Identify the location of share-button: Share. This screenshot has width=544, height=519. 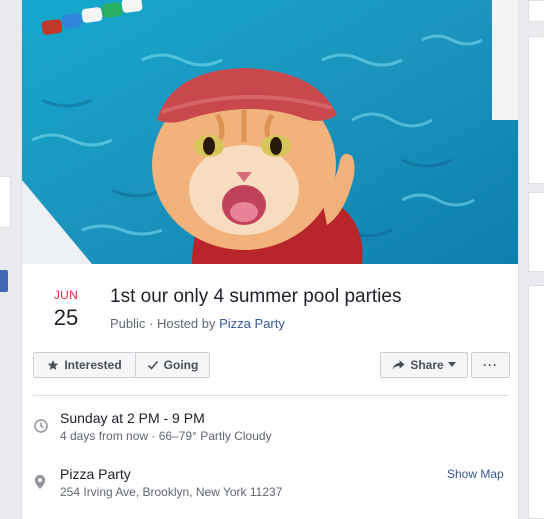
(424, 365).